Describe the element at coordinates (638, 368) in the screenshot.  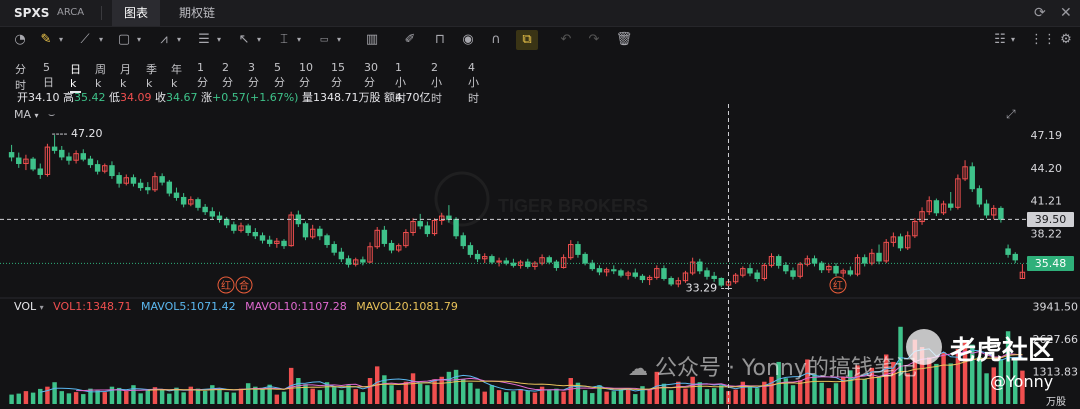
I see `wechat-icon: ☁` at that location.